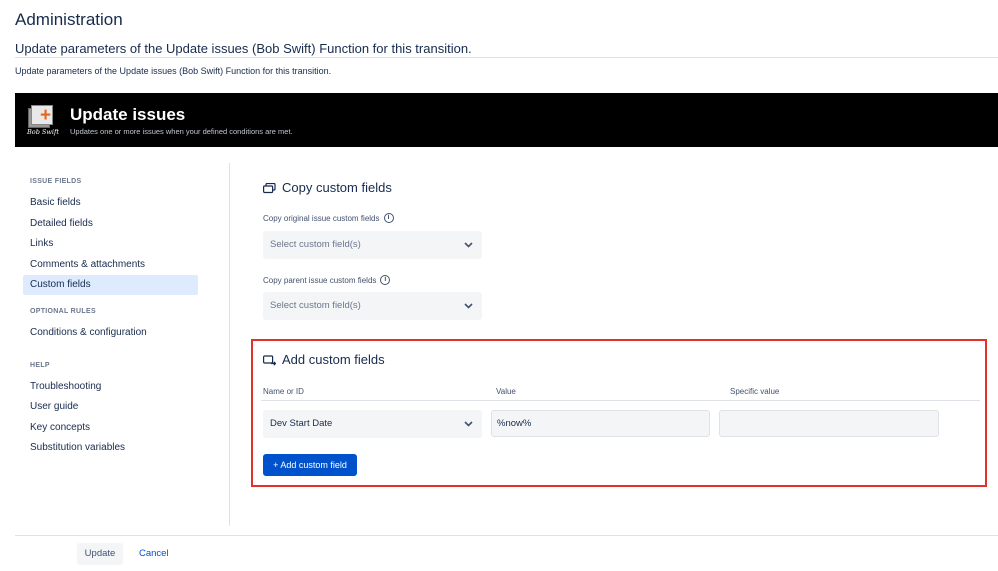  I want to click on sidebar-item-comments-attachments: Comments & attachments, so click(110, 265).